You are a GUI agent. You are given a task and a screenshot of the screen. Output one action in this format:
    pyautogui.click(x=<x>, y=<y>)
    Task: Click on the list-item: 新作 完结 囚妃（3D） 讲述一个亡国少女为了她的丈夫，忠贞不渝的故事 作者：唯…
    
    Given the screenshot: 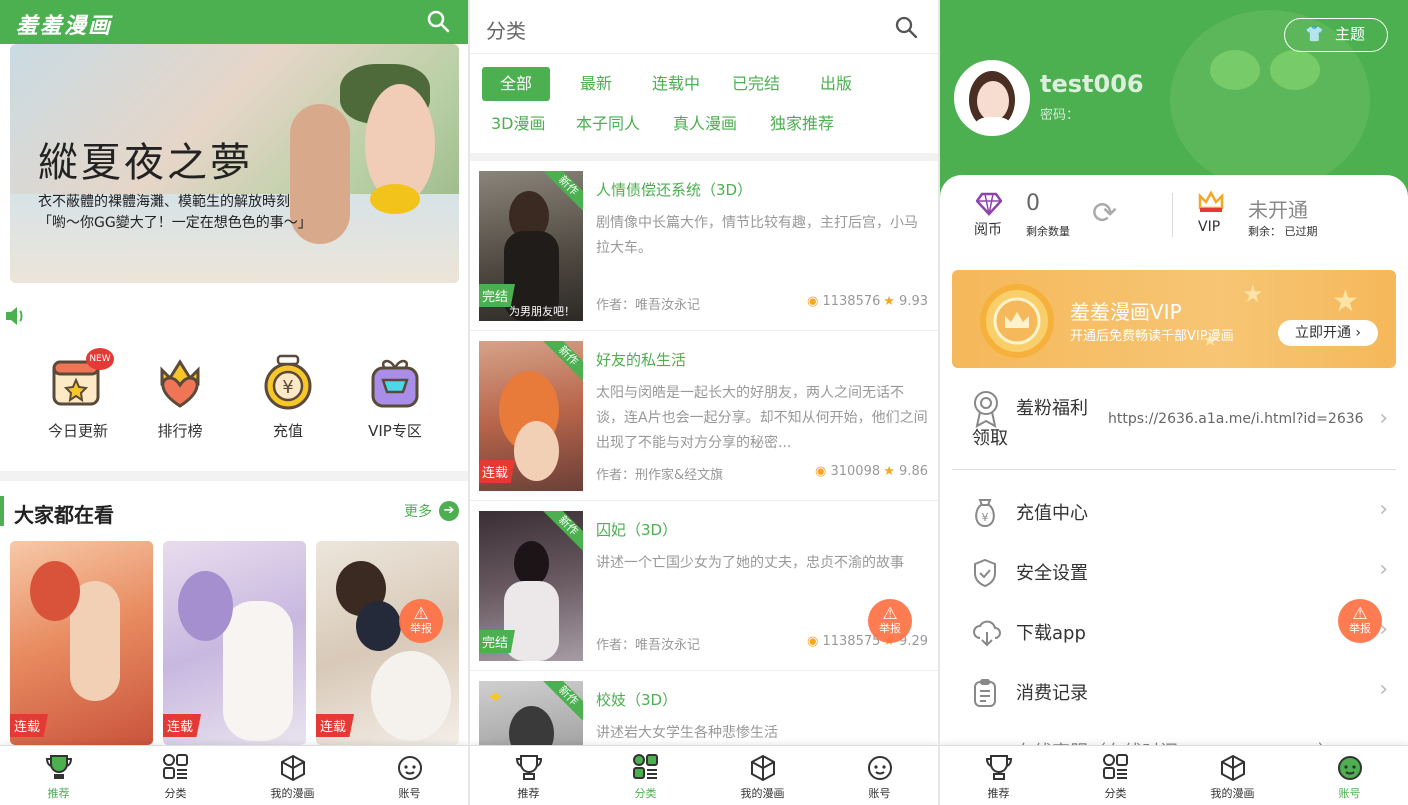 What is the action you would take?
    pyautogui.click(x=704, y=586)
    